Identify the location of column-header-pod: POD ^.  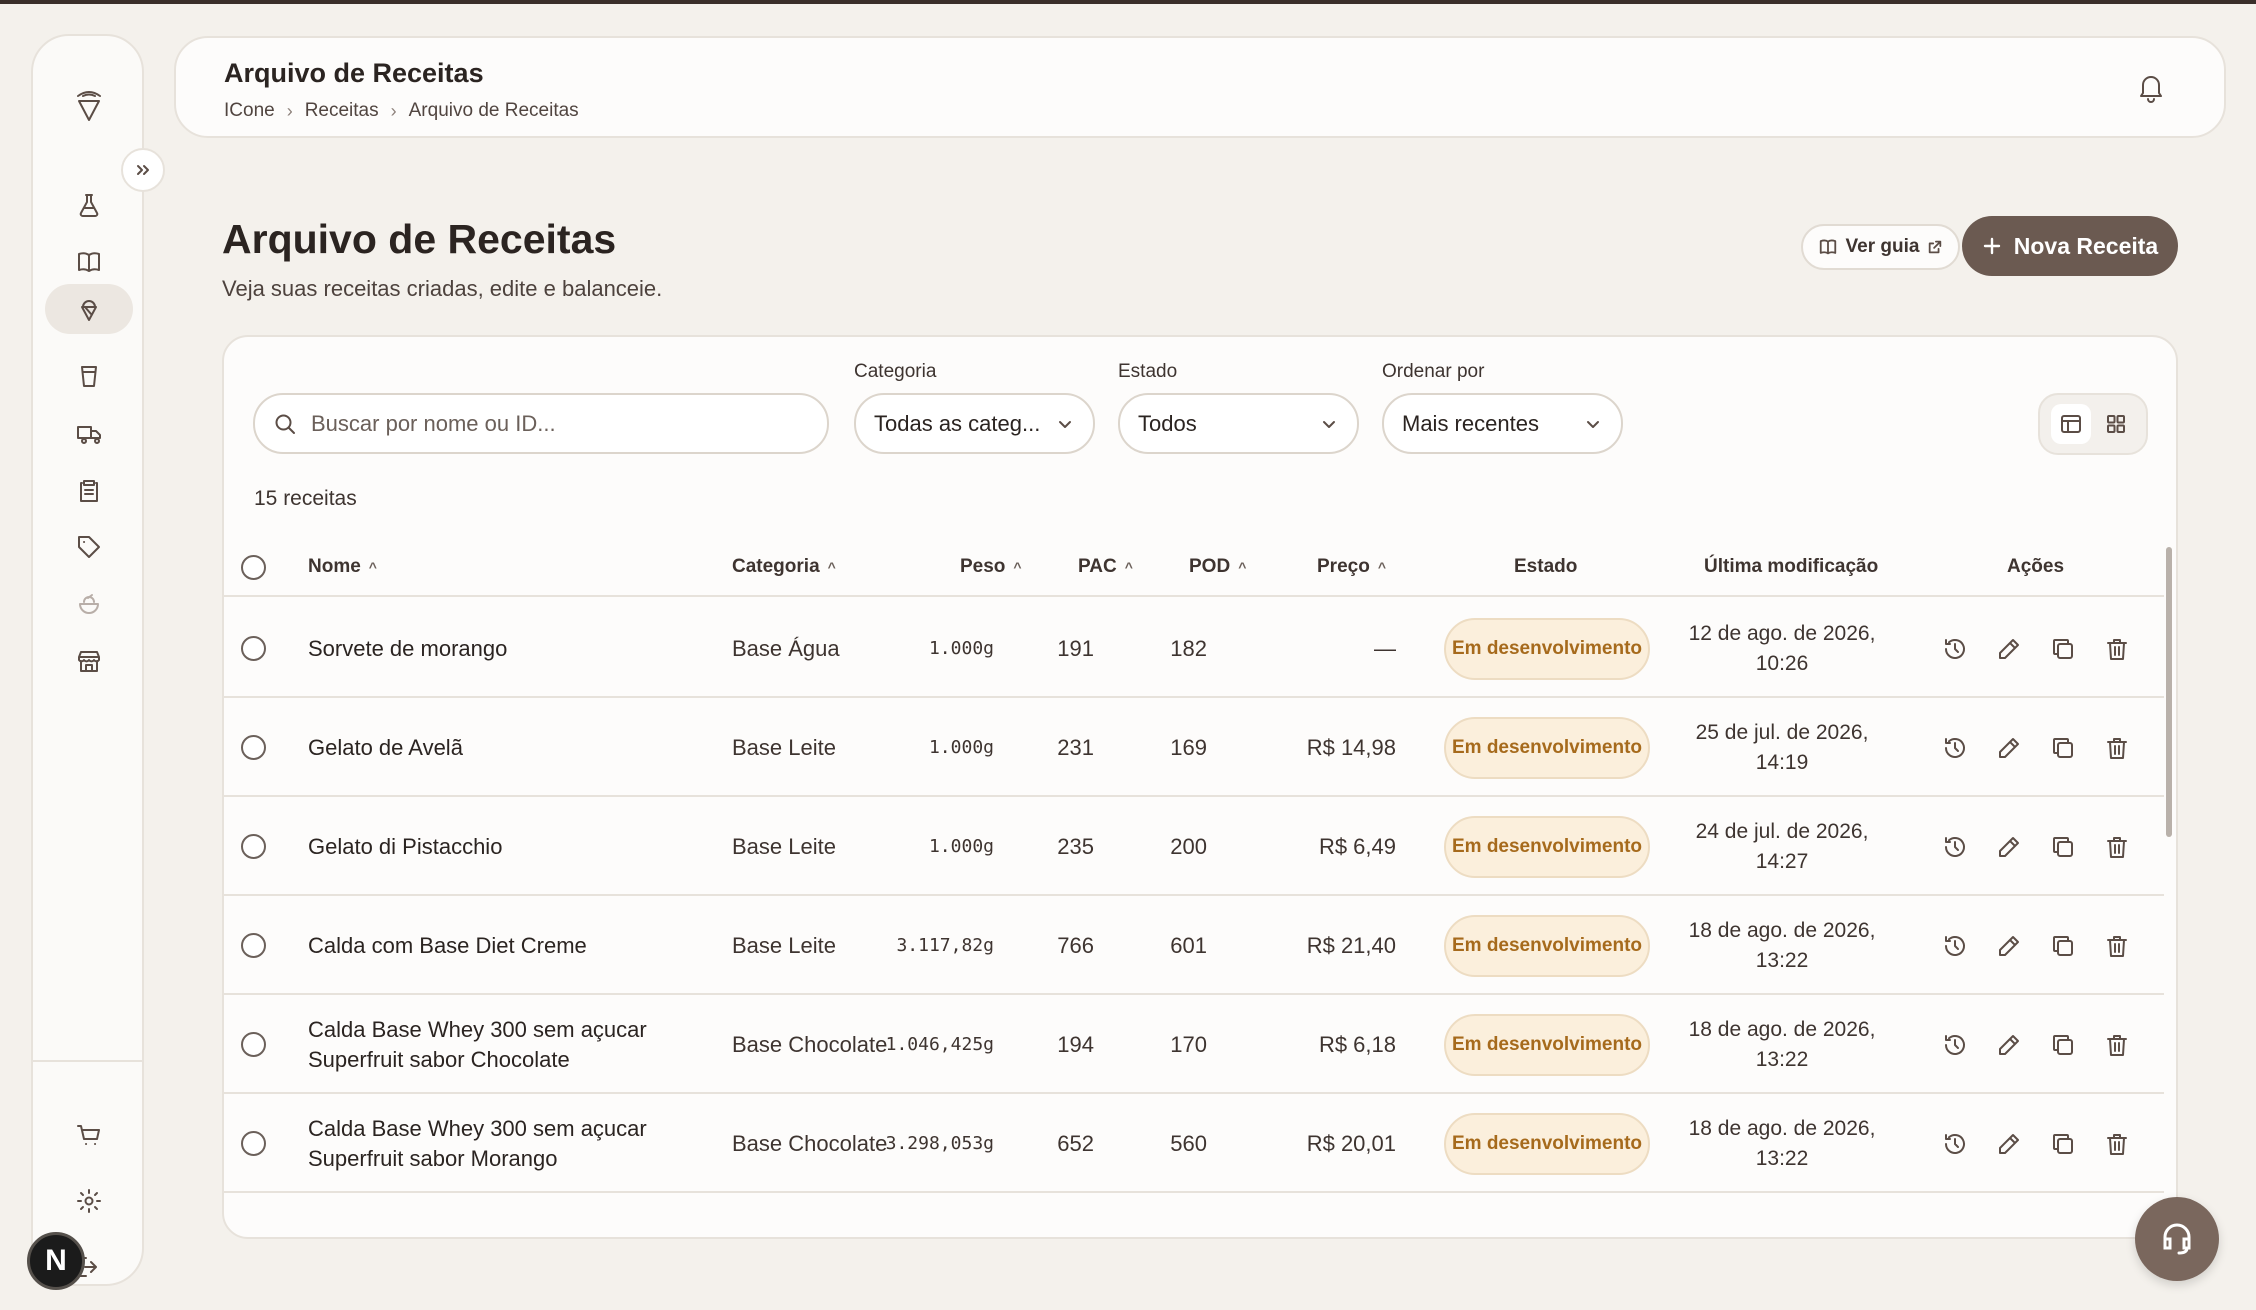
(1217, 567).